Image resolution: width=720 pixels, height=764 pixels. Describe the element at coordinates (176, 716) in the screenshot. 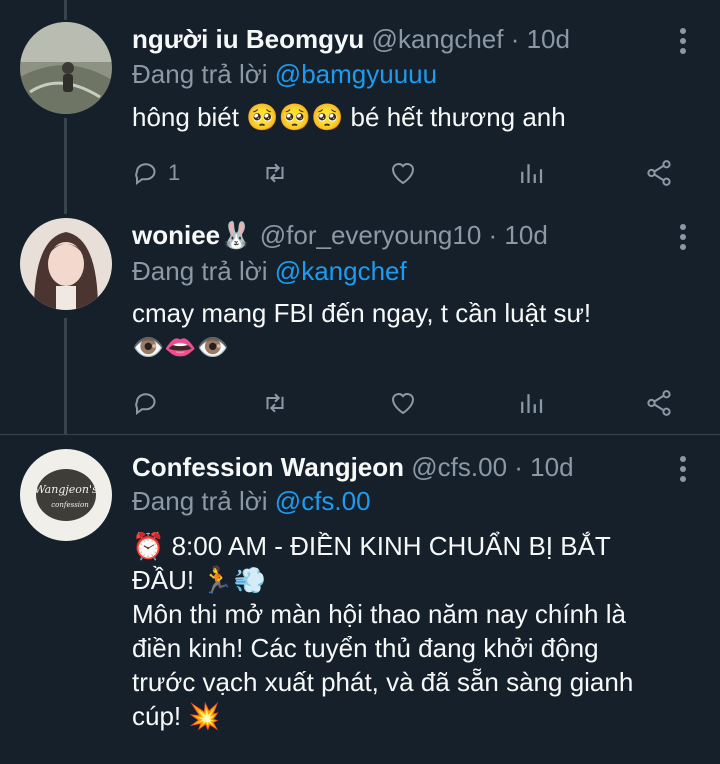

I see `tweet-text-line: cúp! 💥` at that location.